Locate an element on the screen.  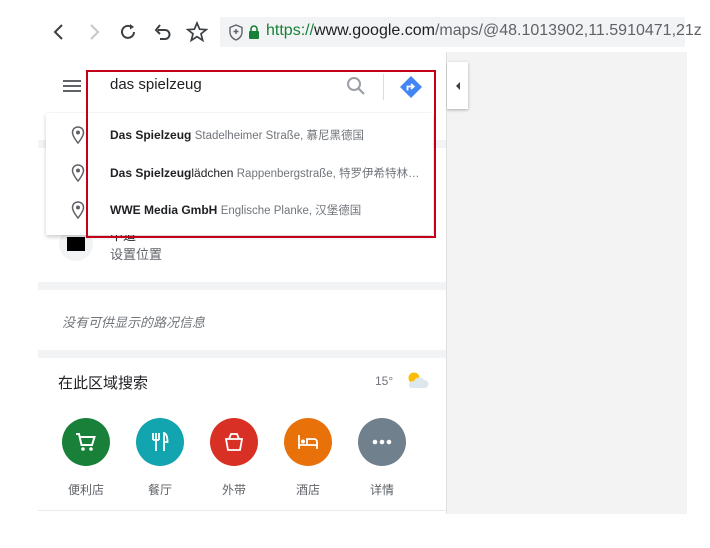
collapse-panel-button is located at coordinates (457, 85).